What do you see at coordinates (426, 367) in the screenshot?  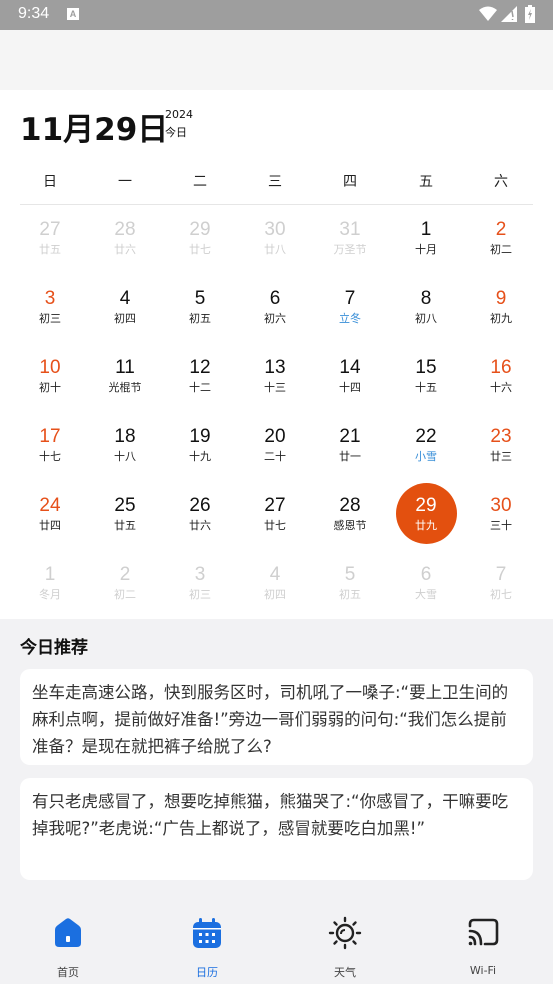 I see `day-number: 15` at bounding box center [426, 367].